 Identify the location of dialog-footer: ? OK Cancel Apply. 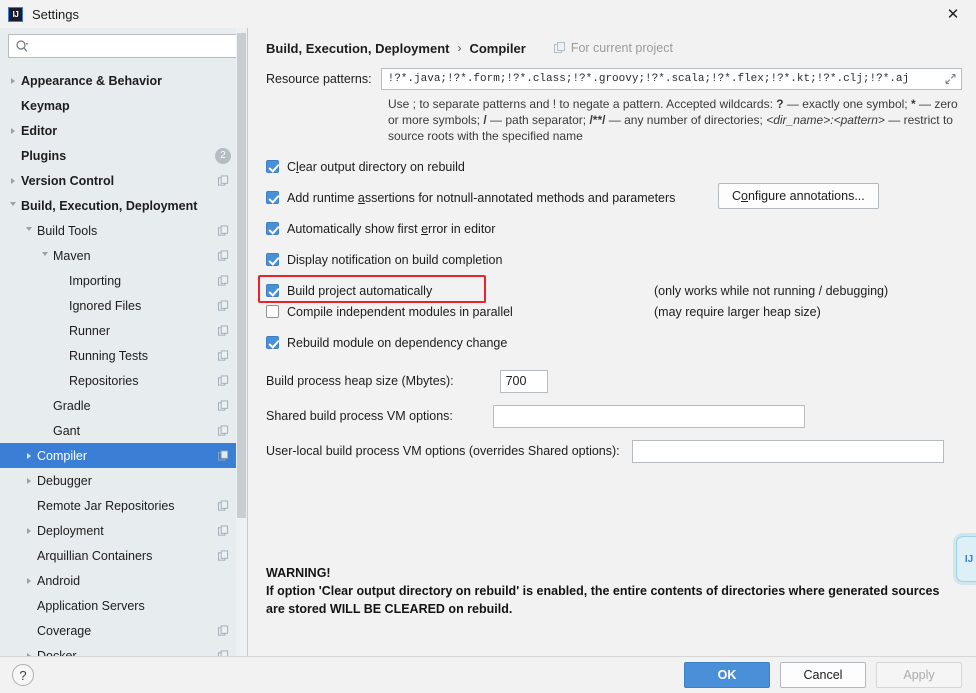
(488, 674).